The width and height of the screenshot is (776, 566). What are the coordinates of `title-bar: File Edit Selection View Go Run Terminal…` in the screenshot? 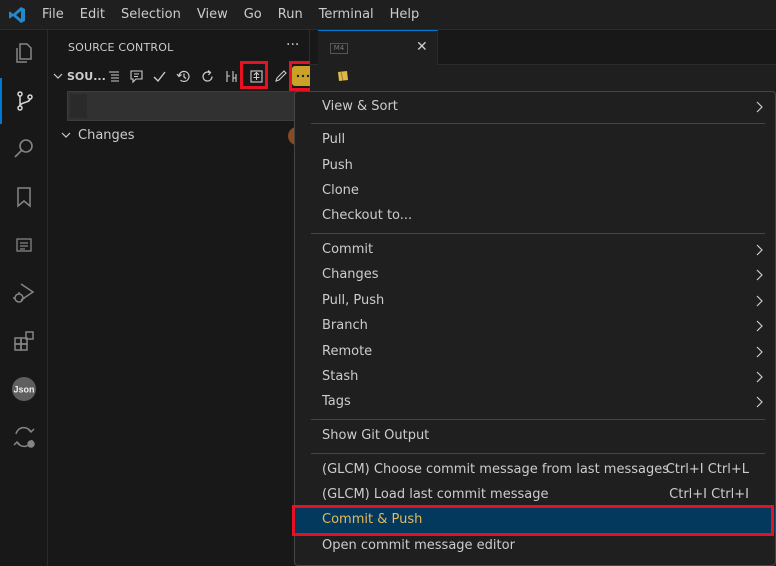 It's located at (388, 15).